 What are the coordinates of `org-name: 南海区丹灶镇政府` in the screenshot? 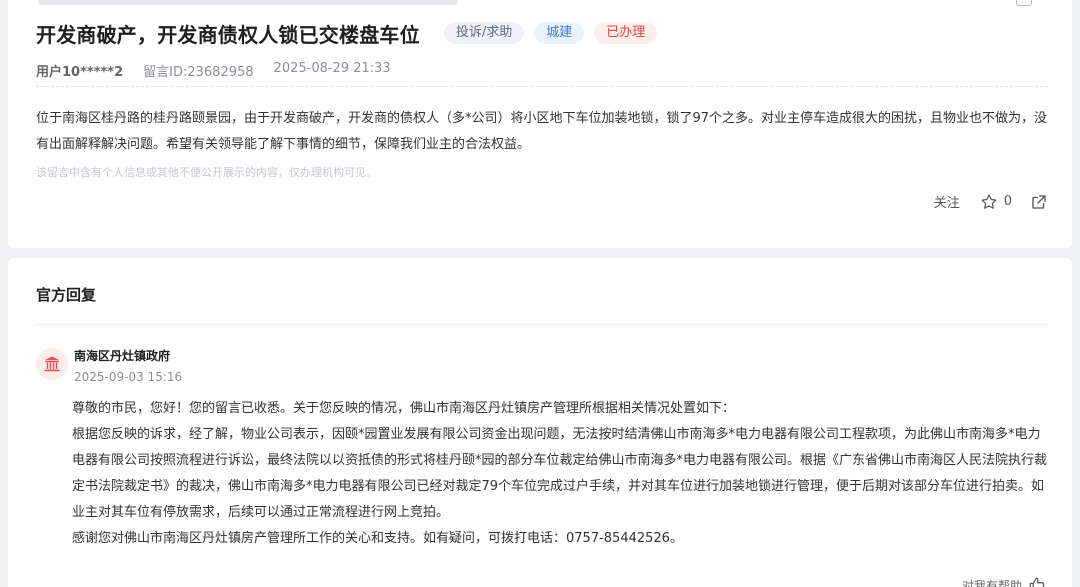 It's located at (128, 356).